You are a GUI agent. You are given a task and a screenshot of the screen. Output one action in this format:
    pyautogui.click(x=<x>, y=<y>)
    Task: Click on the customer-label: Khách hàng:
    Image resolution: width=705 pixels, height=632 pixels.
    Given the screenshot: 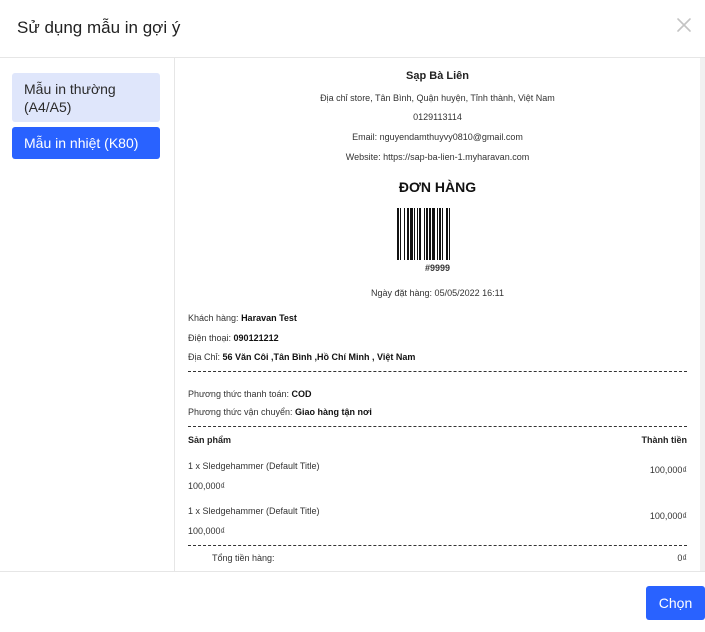 What is the action you would take?
    pyautogui.click(x=213, y=318)
    